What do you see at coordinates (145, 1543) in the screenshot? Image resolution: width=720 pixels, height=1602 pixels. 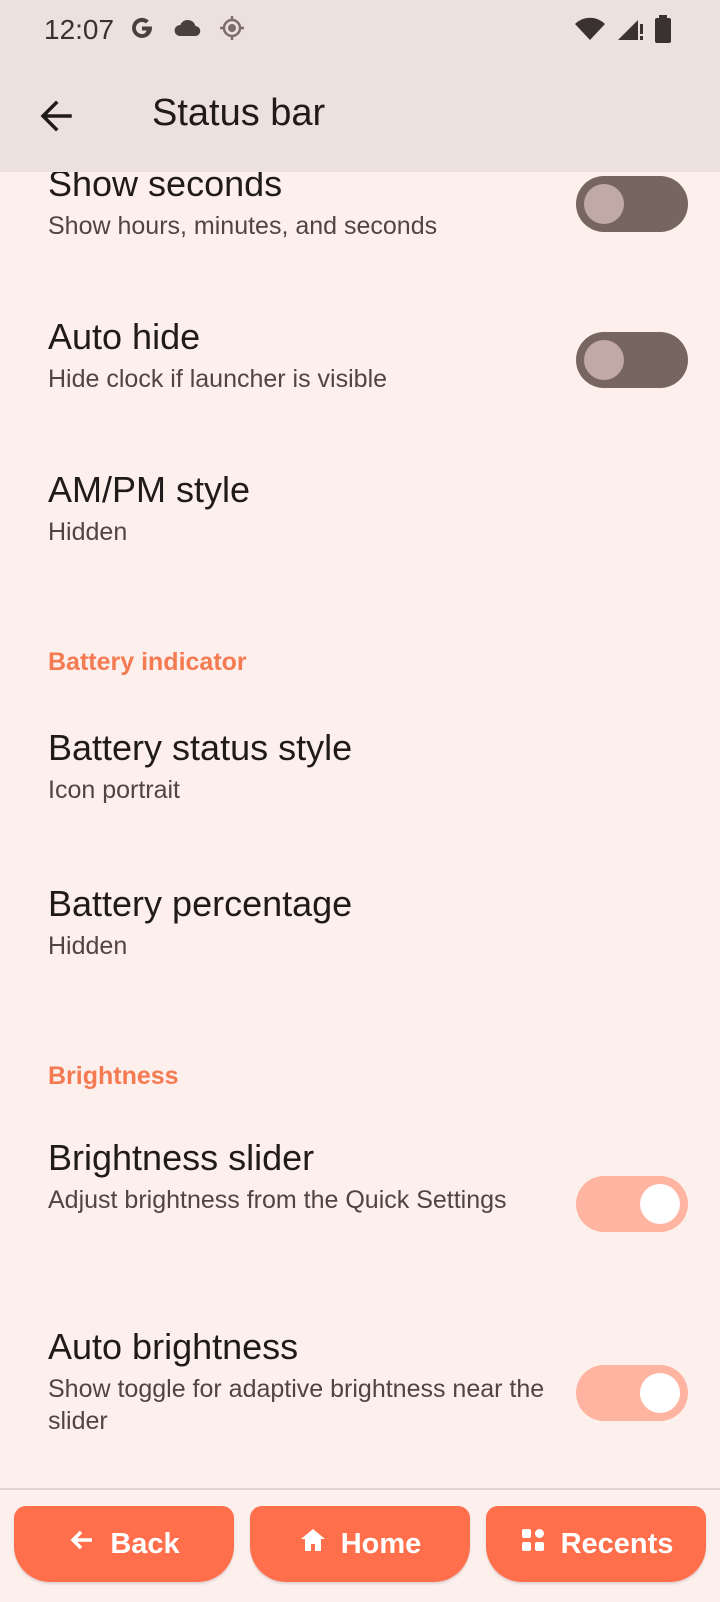 I see `nav-back-label: Back` at bounding box center [145, 1543].